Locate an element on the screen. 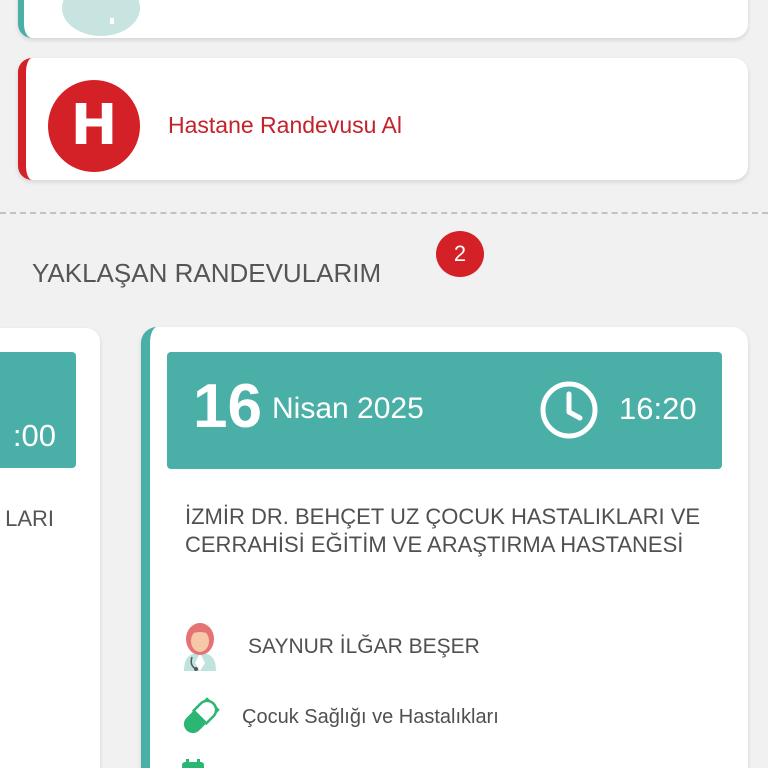  previous-action-card is located at coordinates (383, 19).